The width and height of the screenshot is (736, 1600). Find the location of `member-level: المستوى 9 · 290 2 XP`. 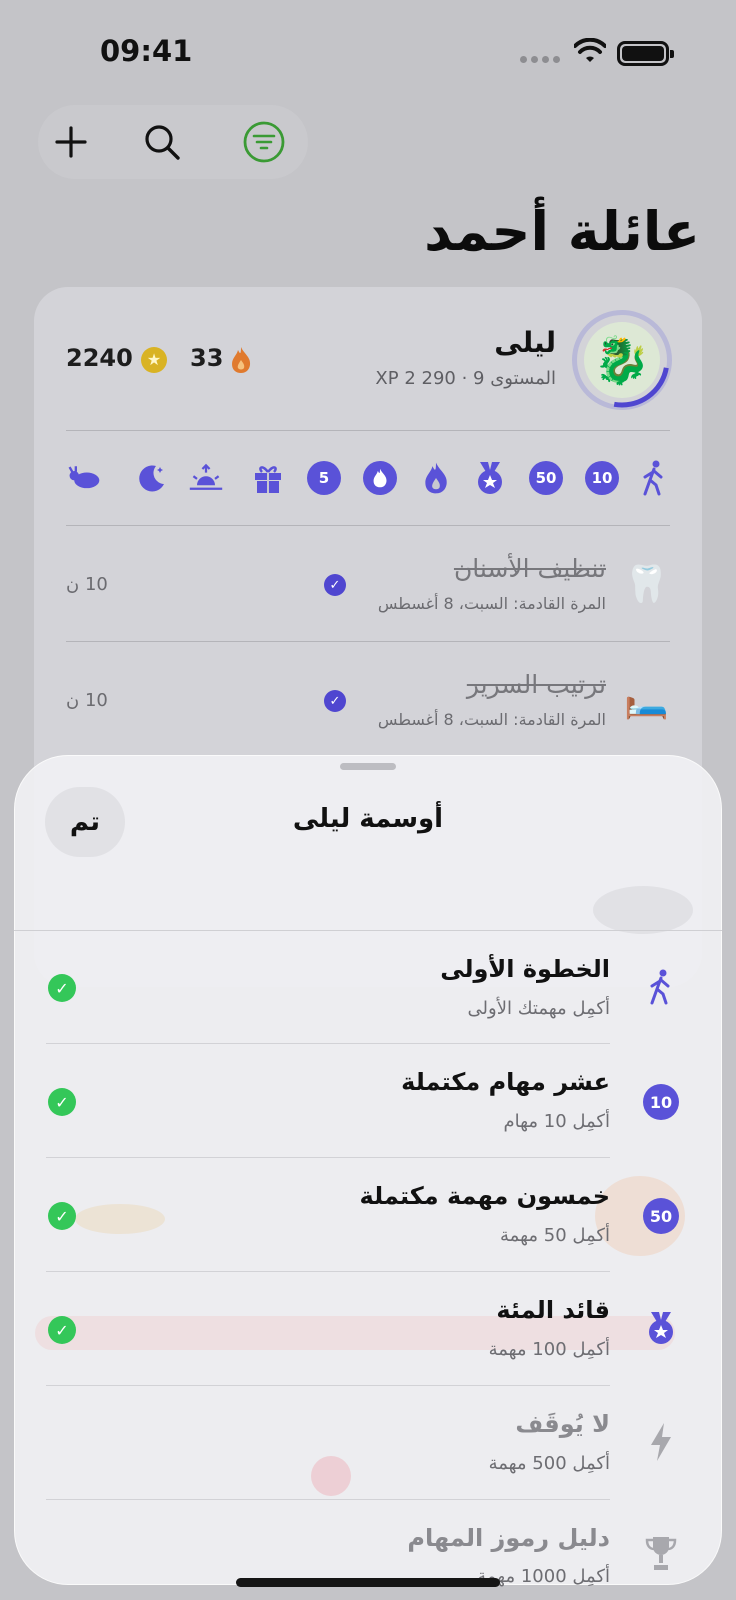

member-level: المستوى 9 · 290 2 XP is located at coordinates (465, 378).